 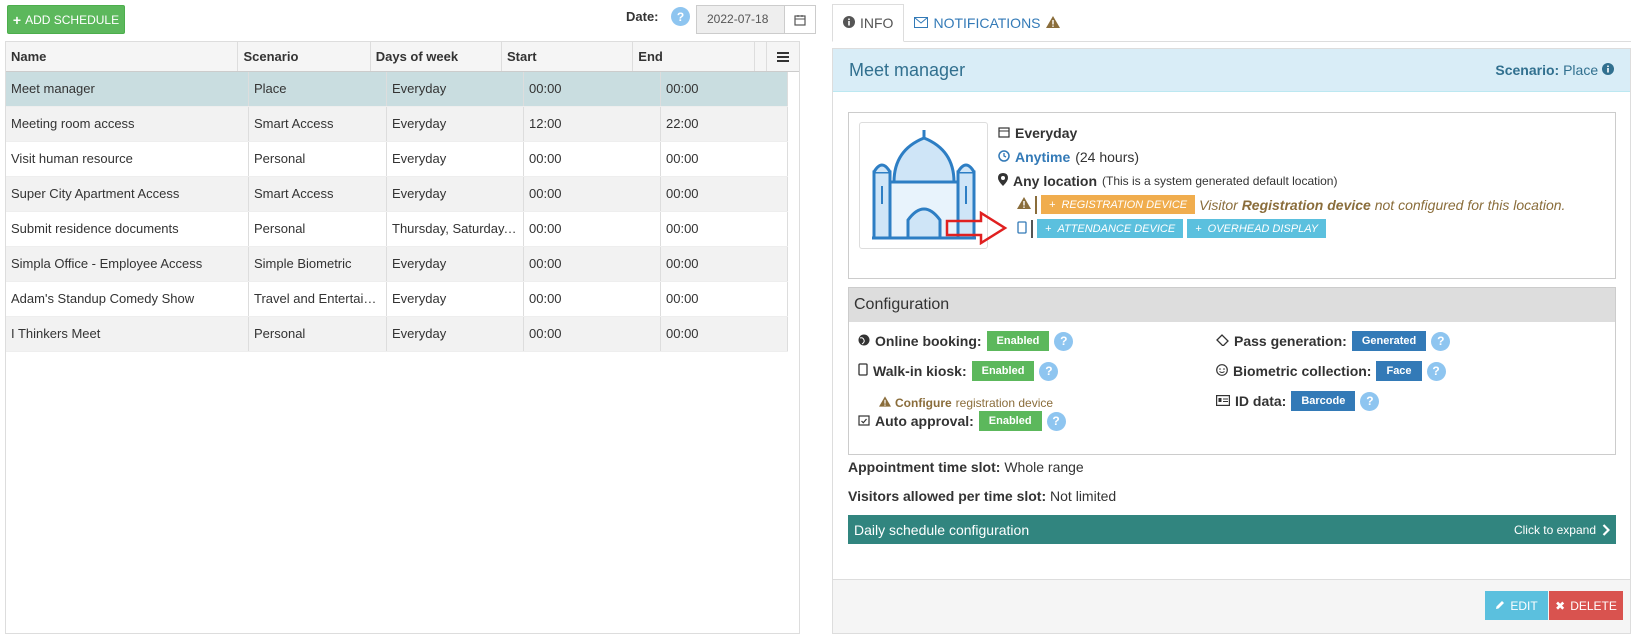 What do you see at coordinates (724, 124) in the screenshot?
I see `cell-end: 22:00` at bounding box center [724, 124].